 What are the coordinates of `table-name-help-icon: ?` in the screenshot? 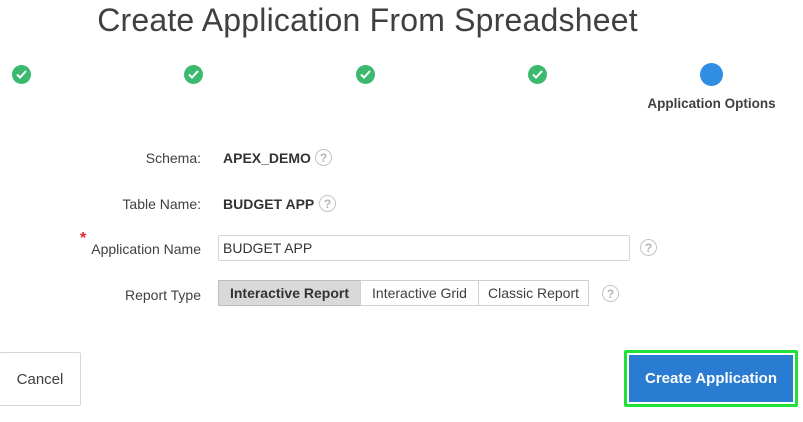 It's located at (327, 203).